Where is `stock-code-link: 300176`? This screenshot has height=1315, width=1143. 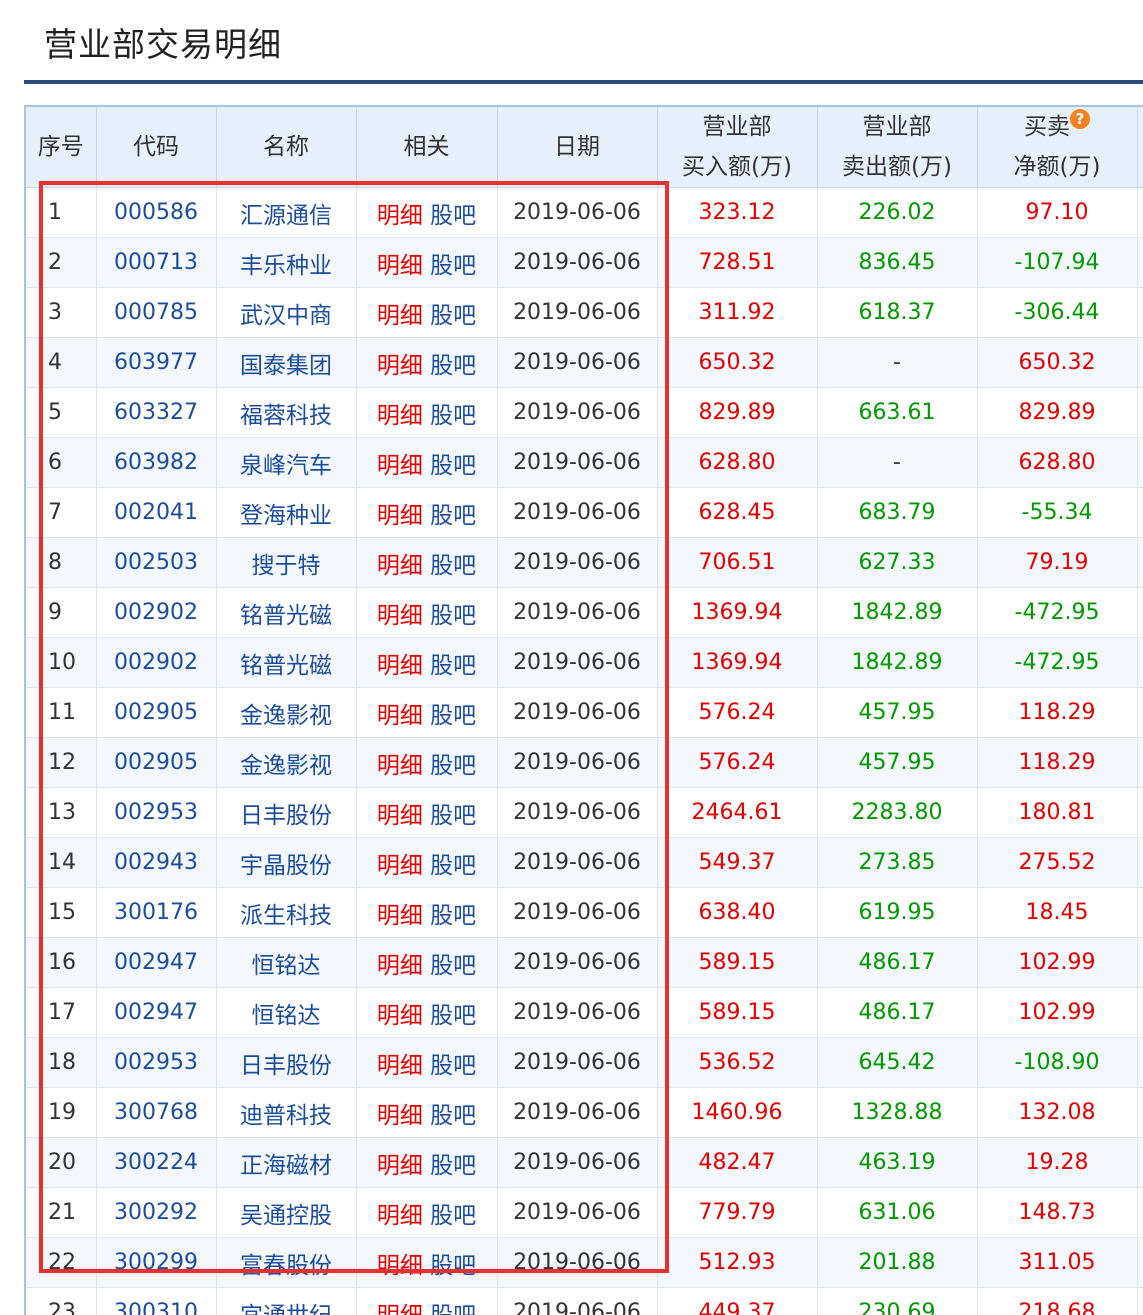
stock-code-link: 300176 is located at coordinates (156, 912).